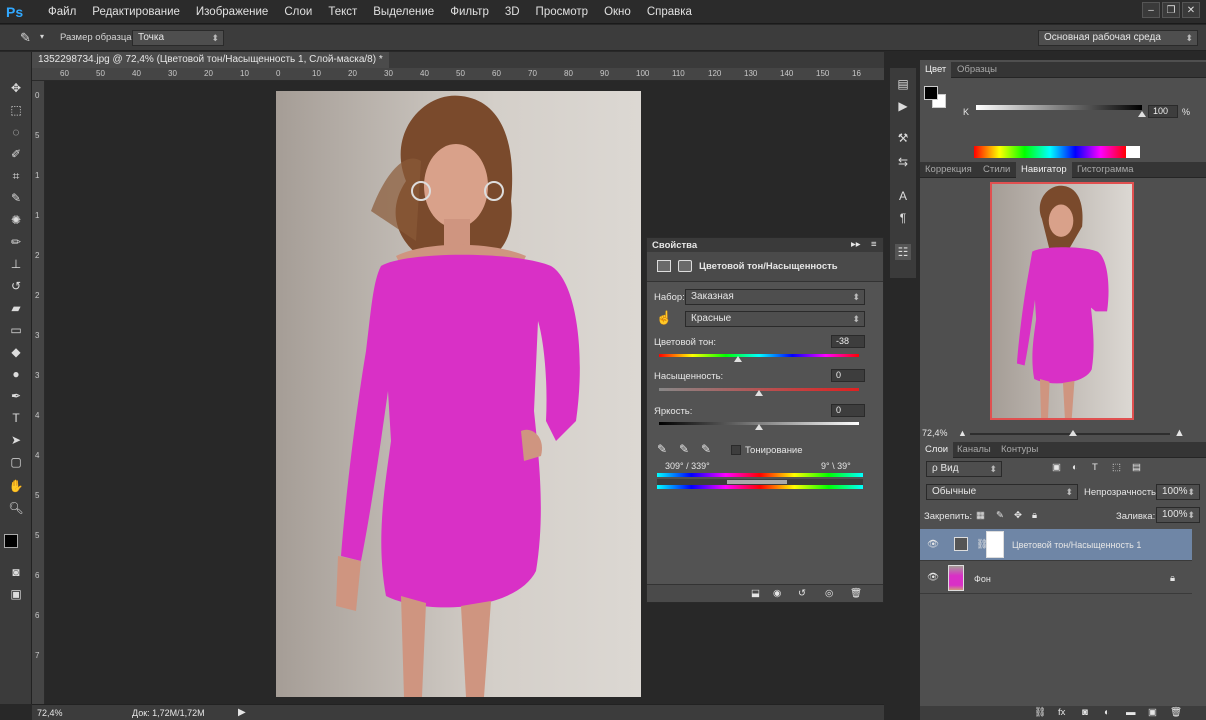 The height and width of the screenshot is (720, 1206). I want to click on brush-tool-icon: ✏, so click(16, 242).